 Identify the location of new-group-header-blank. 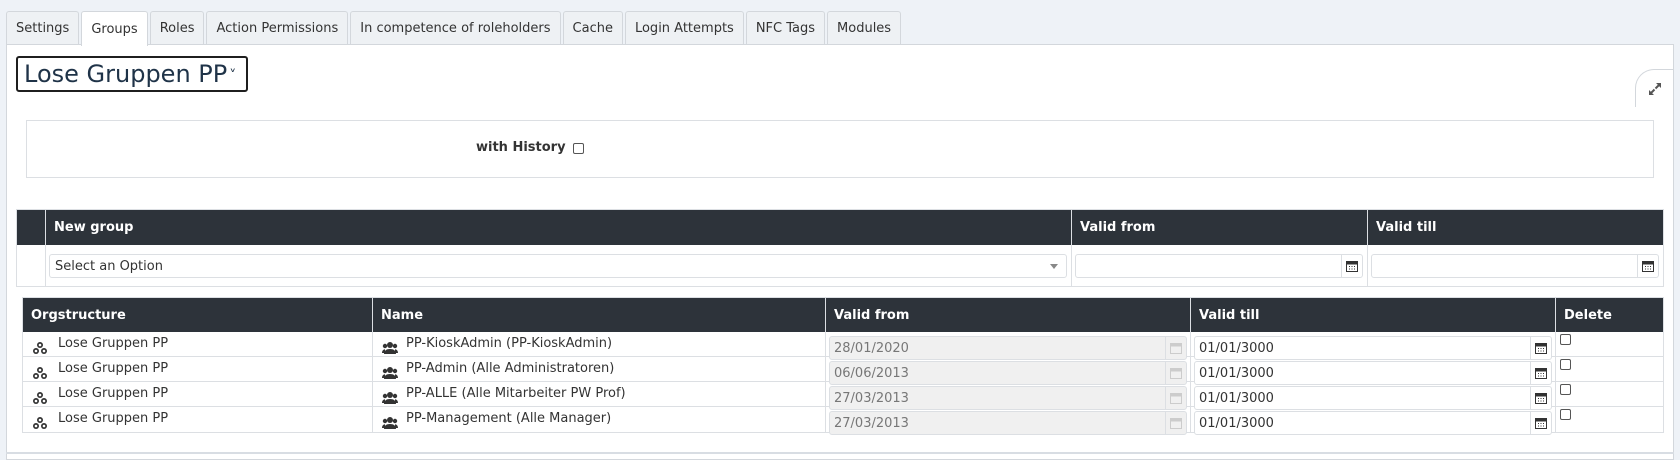
(31, 227).